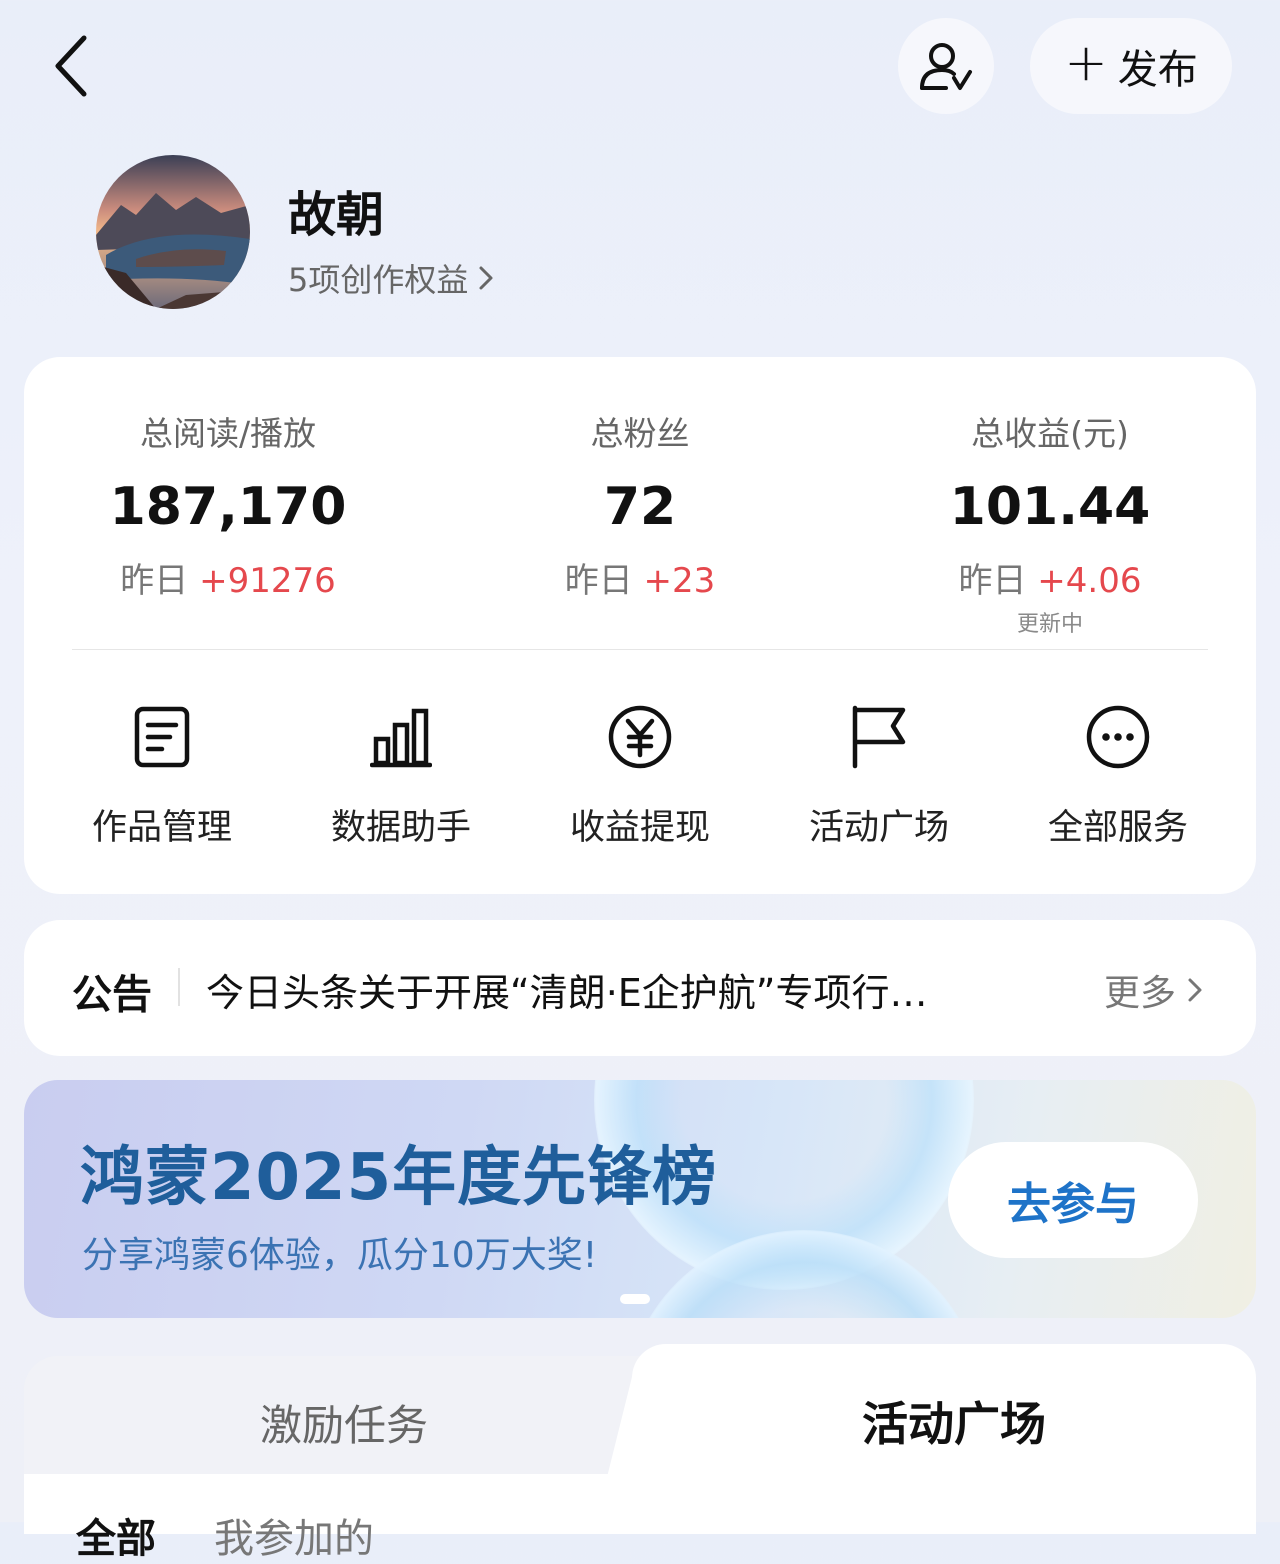 The image size is (1280, 1564). I want to click on top-bar: + 发布, so click(640, 65).